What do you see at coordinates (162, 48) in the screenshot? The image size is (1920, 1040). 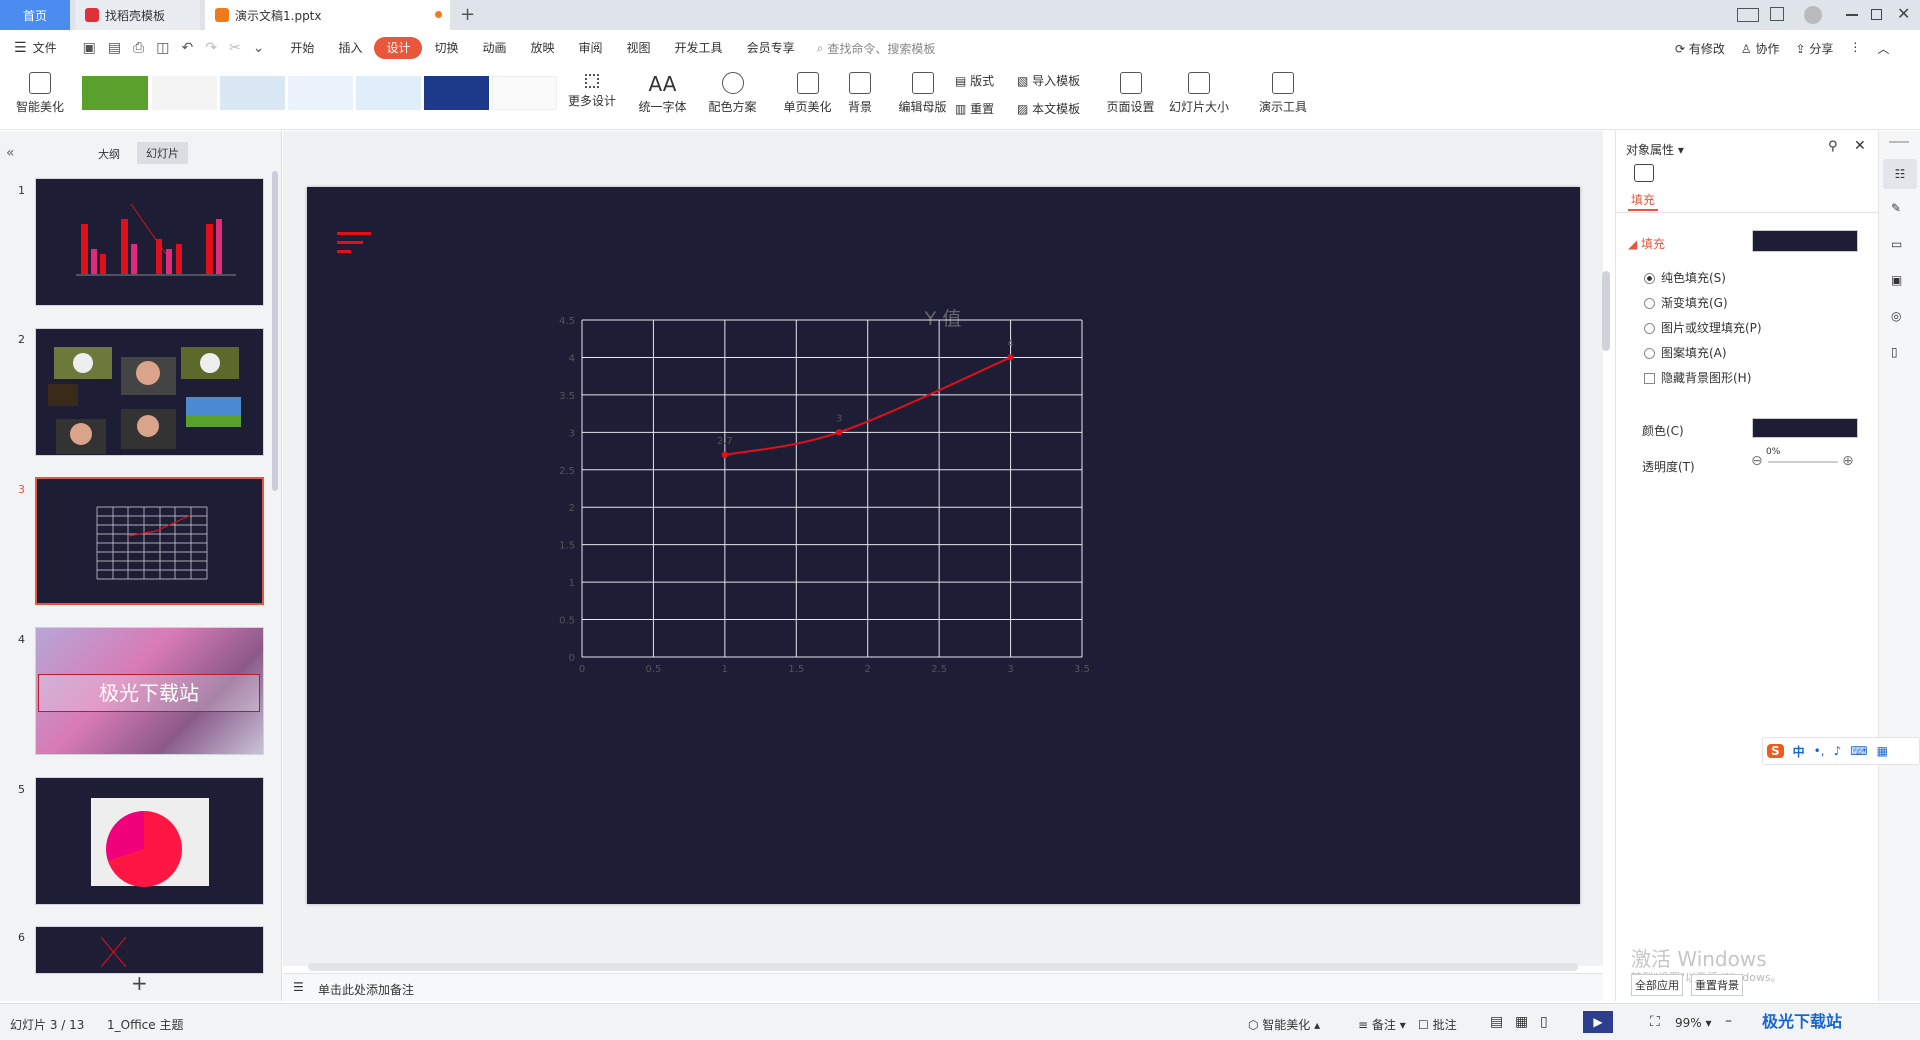 I see `preview-icon: ◫` at bounding box center [162, 48].